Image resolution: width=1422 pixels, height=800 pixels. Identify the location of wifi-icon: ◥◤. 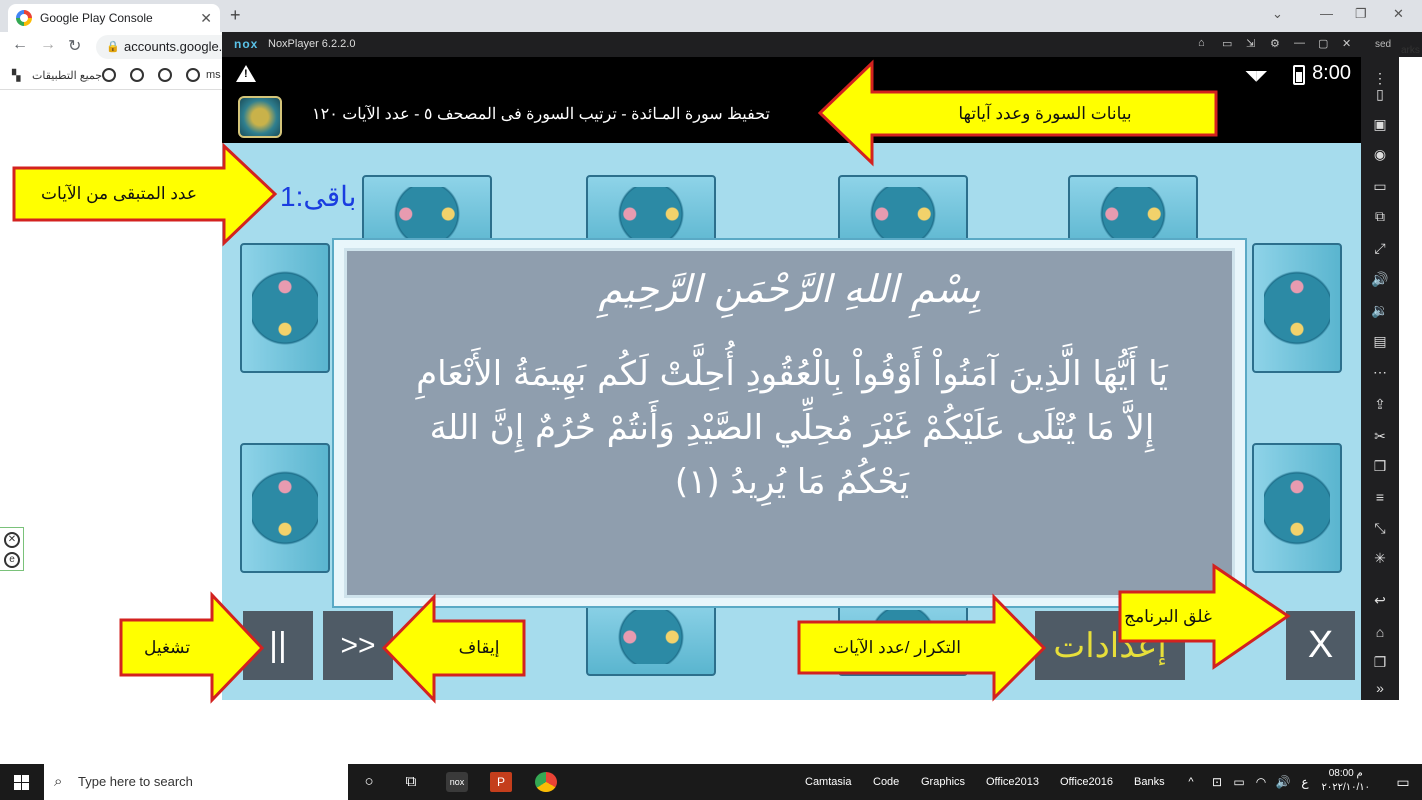
(1256, 75).